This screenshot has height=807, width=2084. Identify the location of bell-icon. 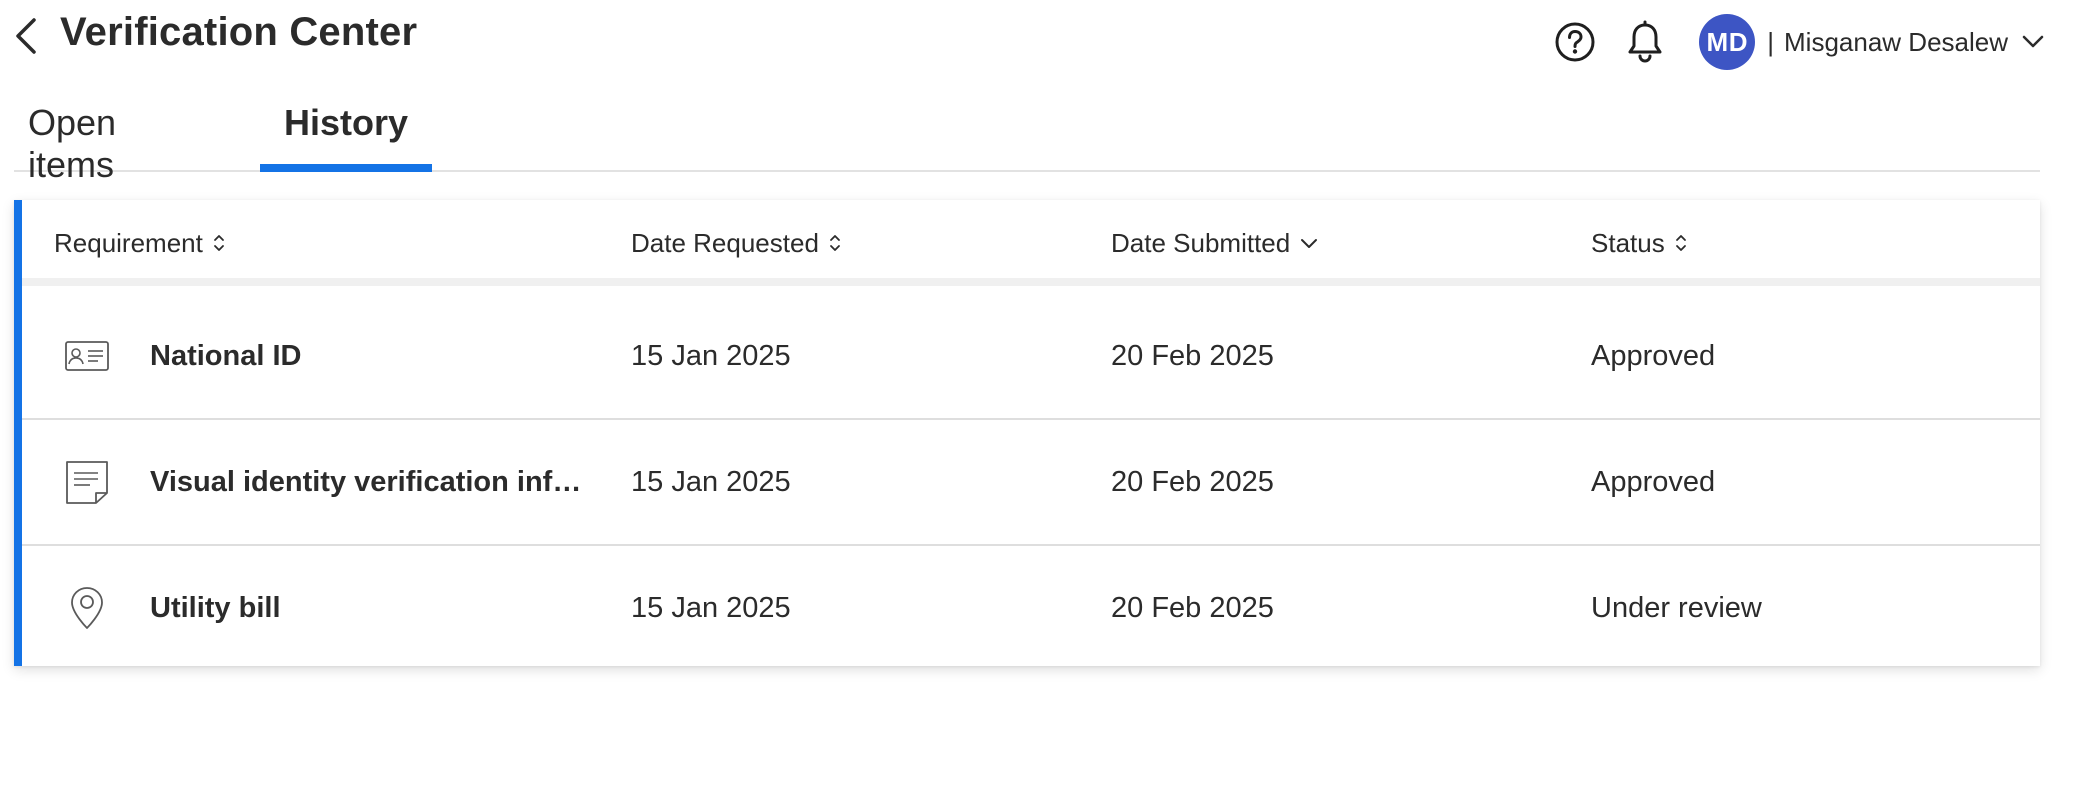
(1645, 41).